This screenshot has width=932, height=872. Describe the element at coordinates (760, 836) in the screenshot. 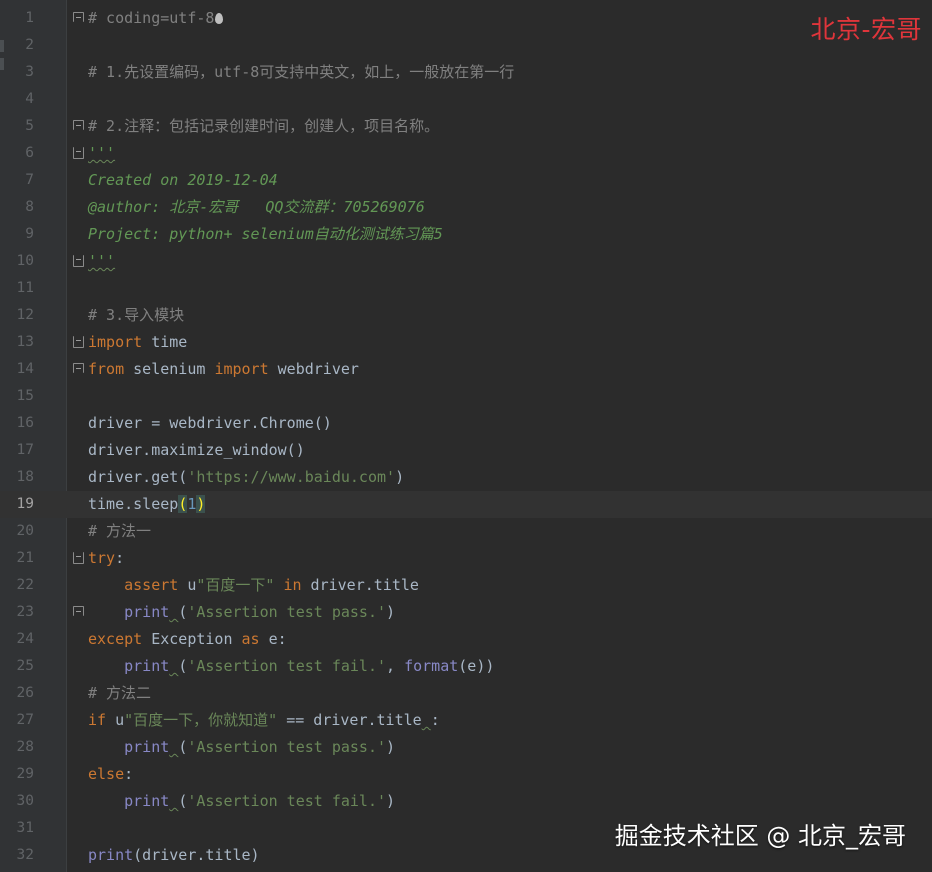

I see `watermark-site: 掘金技术社区 @ 北京_宏哥` at that location.